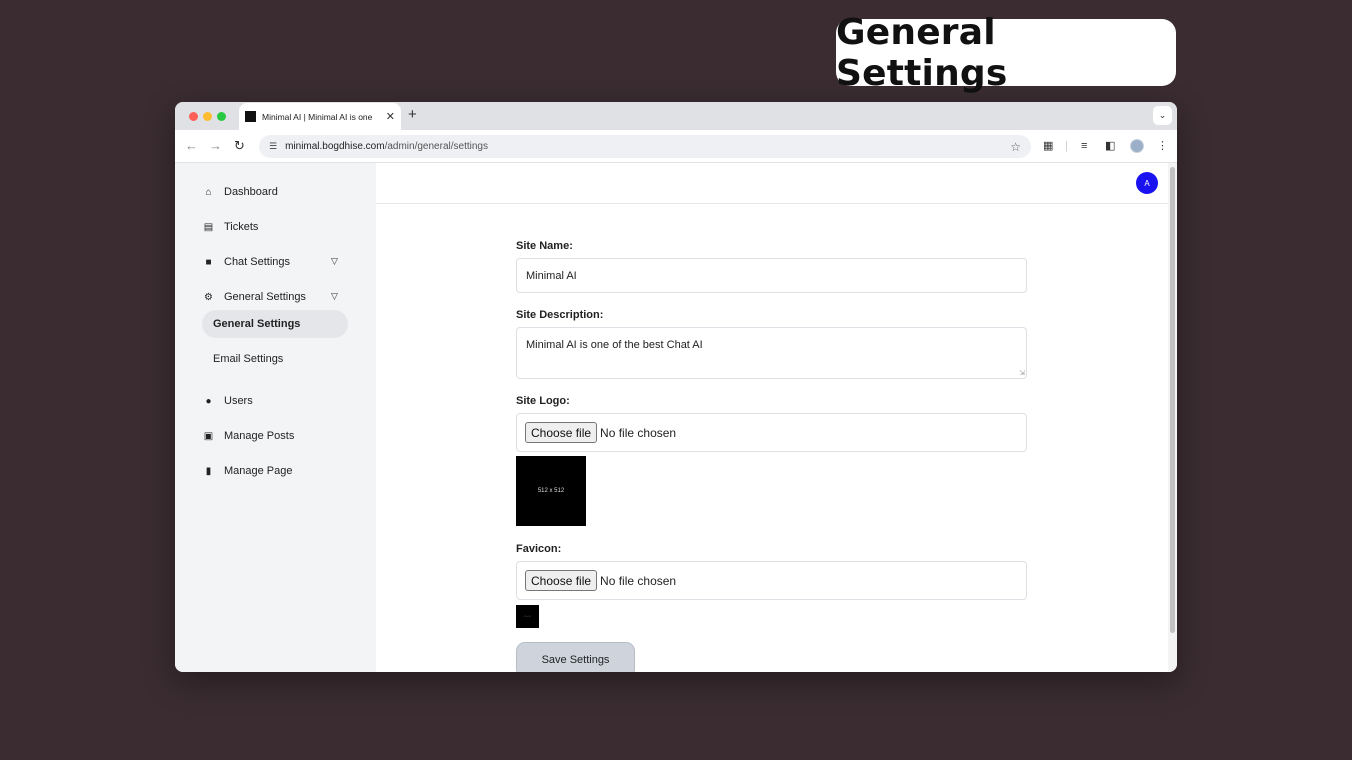  What do you see at coordinates (191, 146) in the screenshot?
I see `back-arrow-icon: ←` at bounding box center [191, 146].